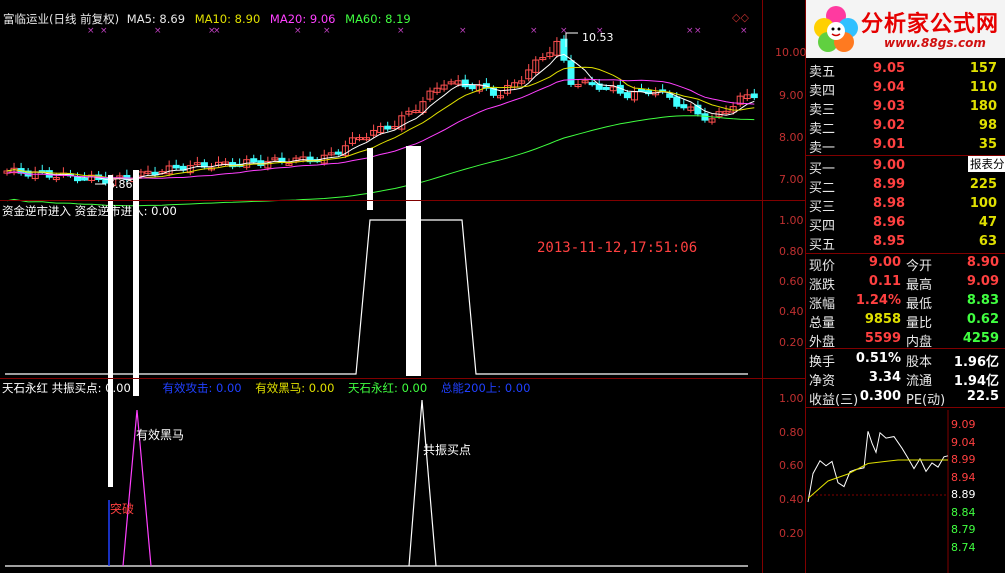 Image resolution: width=1005 pixels, height=573 pixels. What do you see at coordinates (963, 494) in the screenshot?
I see `intraday-axis-label: 8.89` at bounding box center [963, 494].